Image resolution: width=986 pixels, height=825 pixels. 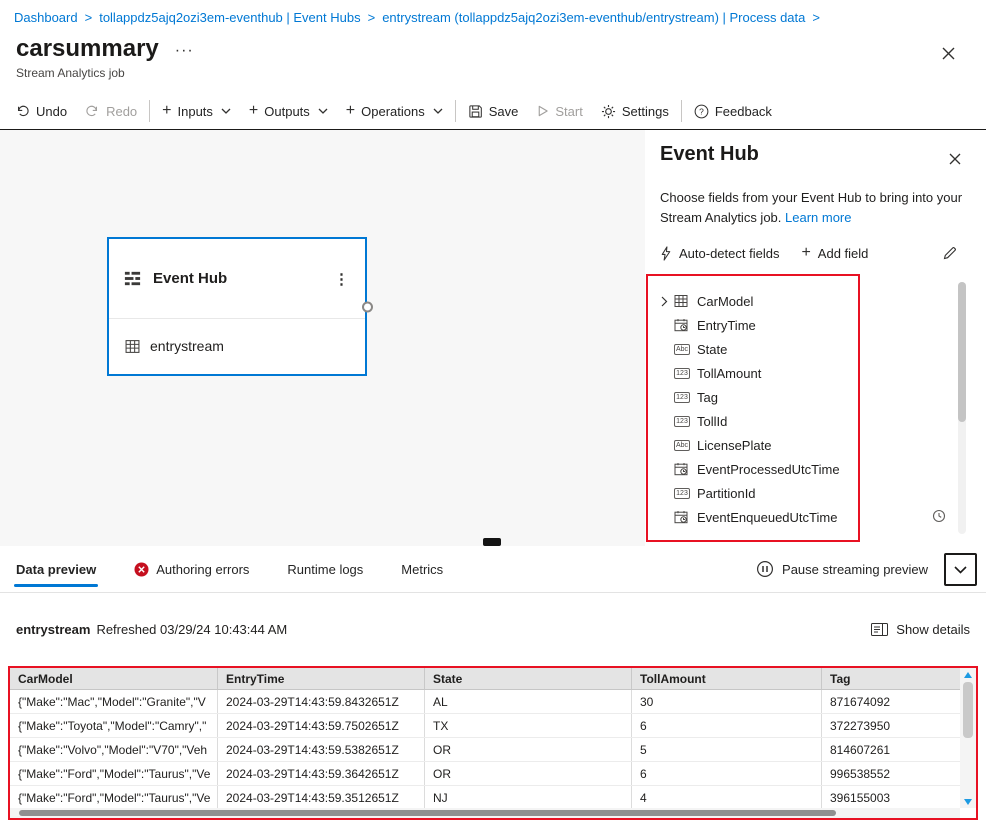 I want to click on more-menu-button: ···, so click(x=184, y=51).